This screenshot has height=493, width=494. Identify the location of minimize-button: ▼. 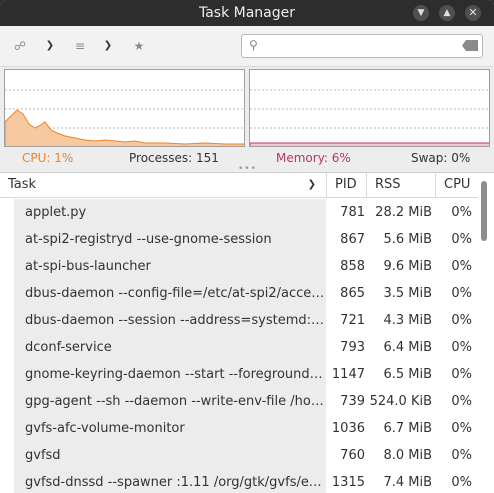
(421, 13).